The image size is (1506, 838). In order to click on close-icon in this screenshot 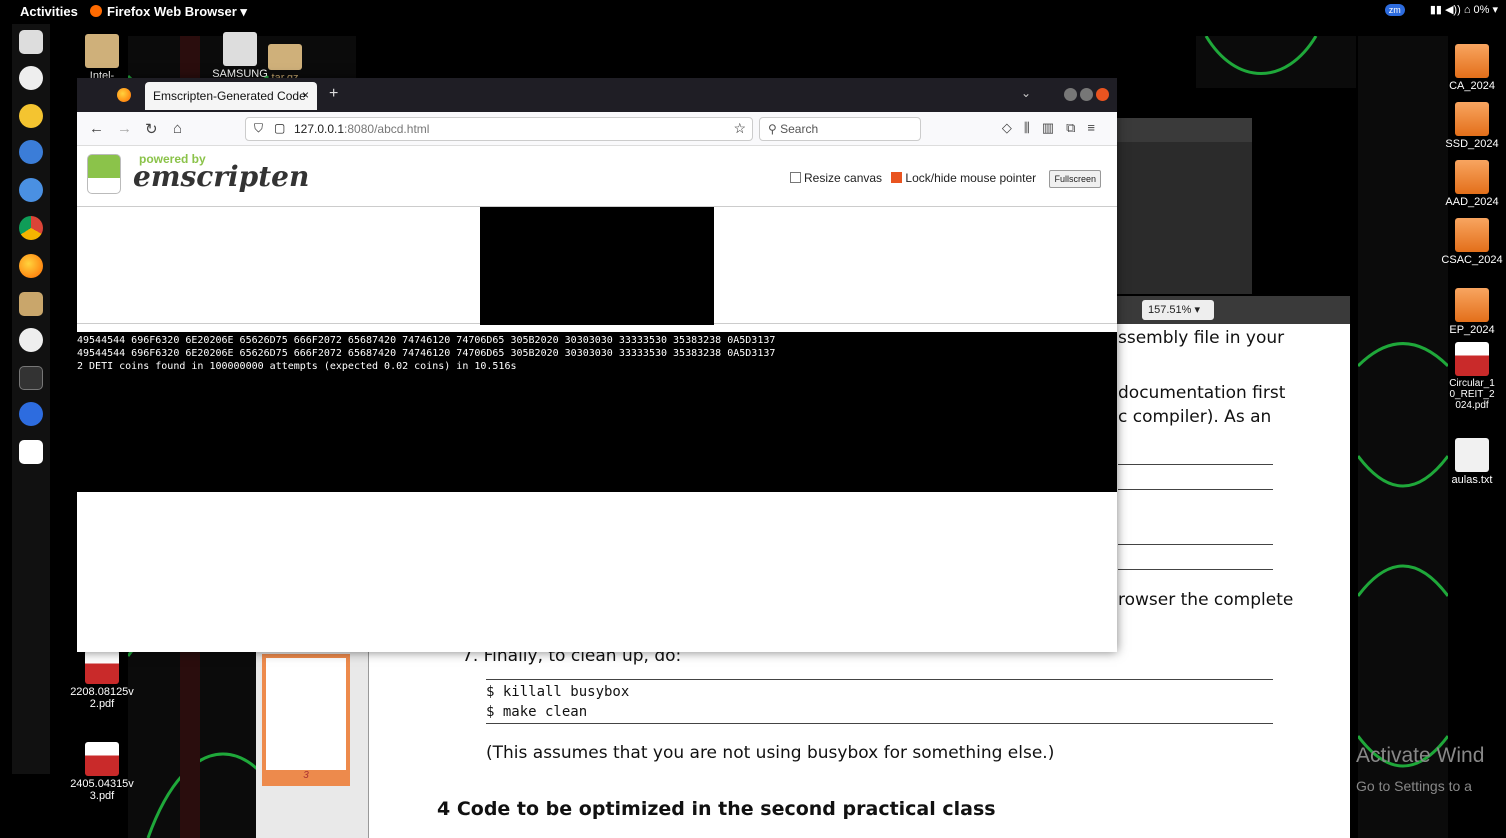, I will do `click(1102, 94)`.